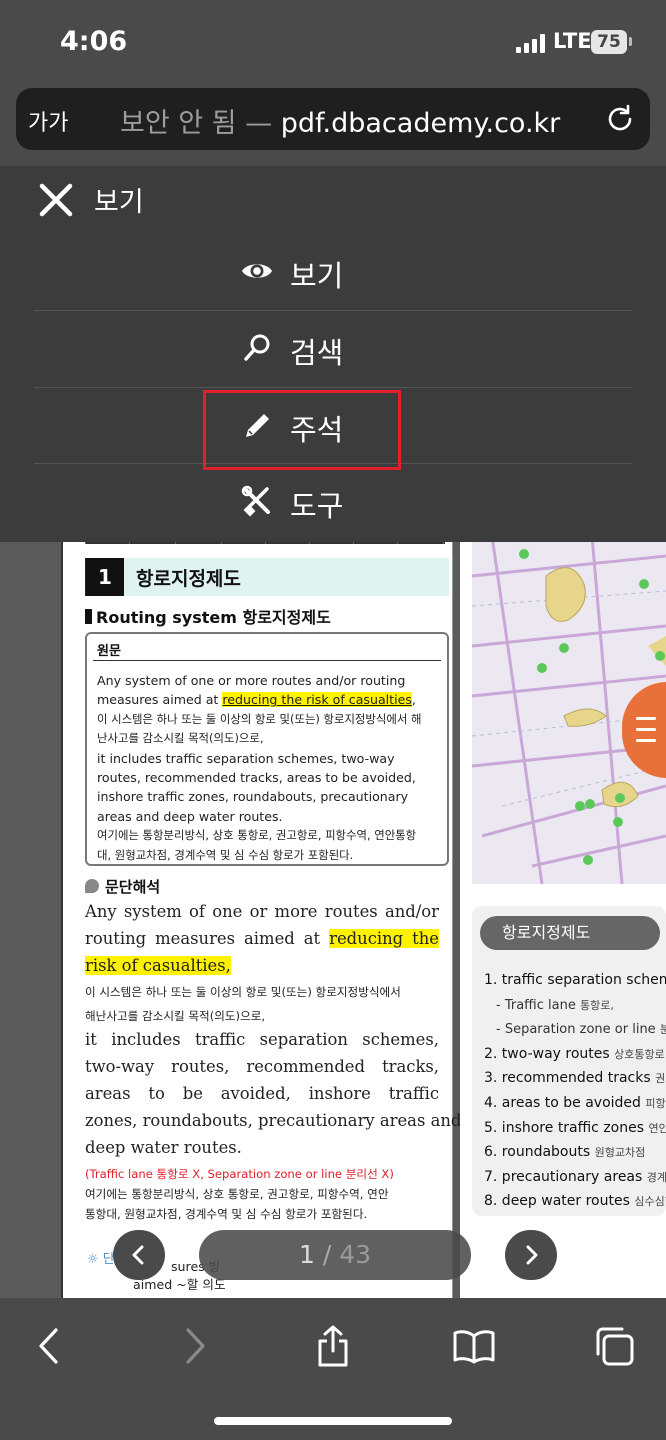  What do you see at coordinates (188, 579) in the screenshot?
I see `section-title: 항로지정제도` at bounding box center [188, 579].